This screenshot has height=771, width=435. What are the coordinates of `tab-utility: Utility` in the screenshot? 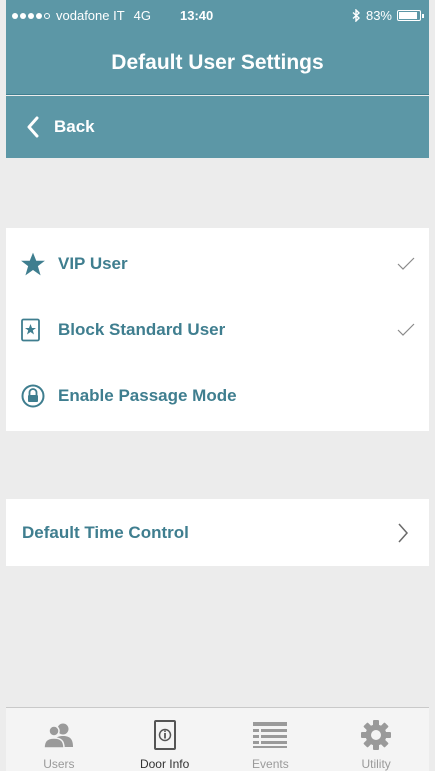 It's located at (376, 739).